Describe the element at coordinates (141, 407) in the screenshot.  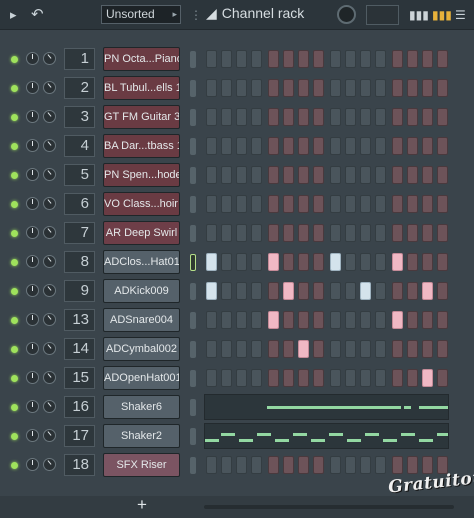
I see `channel-name-button: Shaker6` at that location.